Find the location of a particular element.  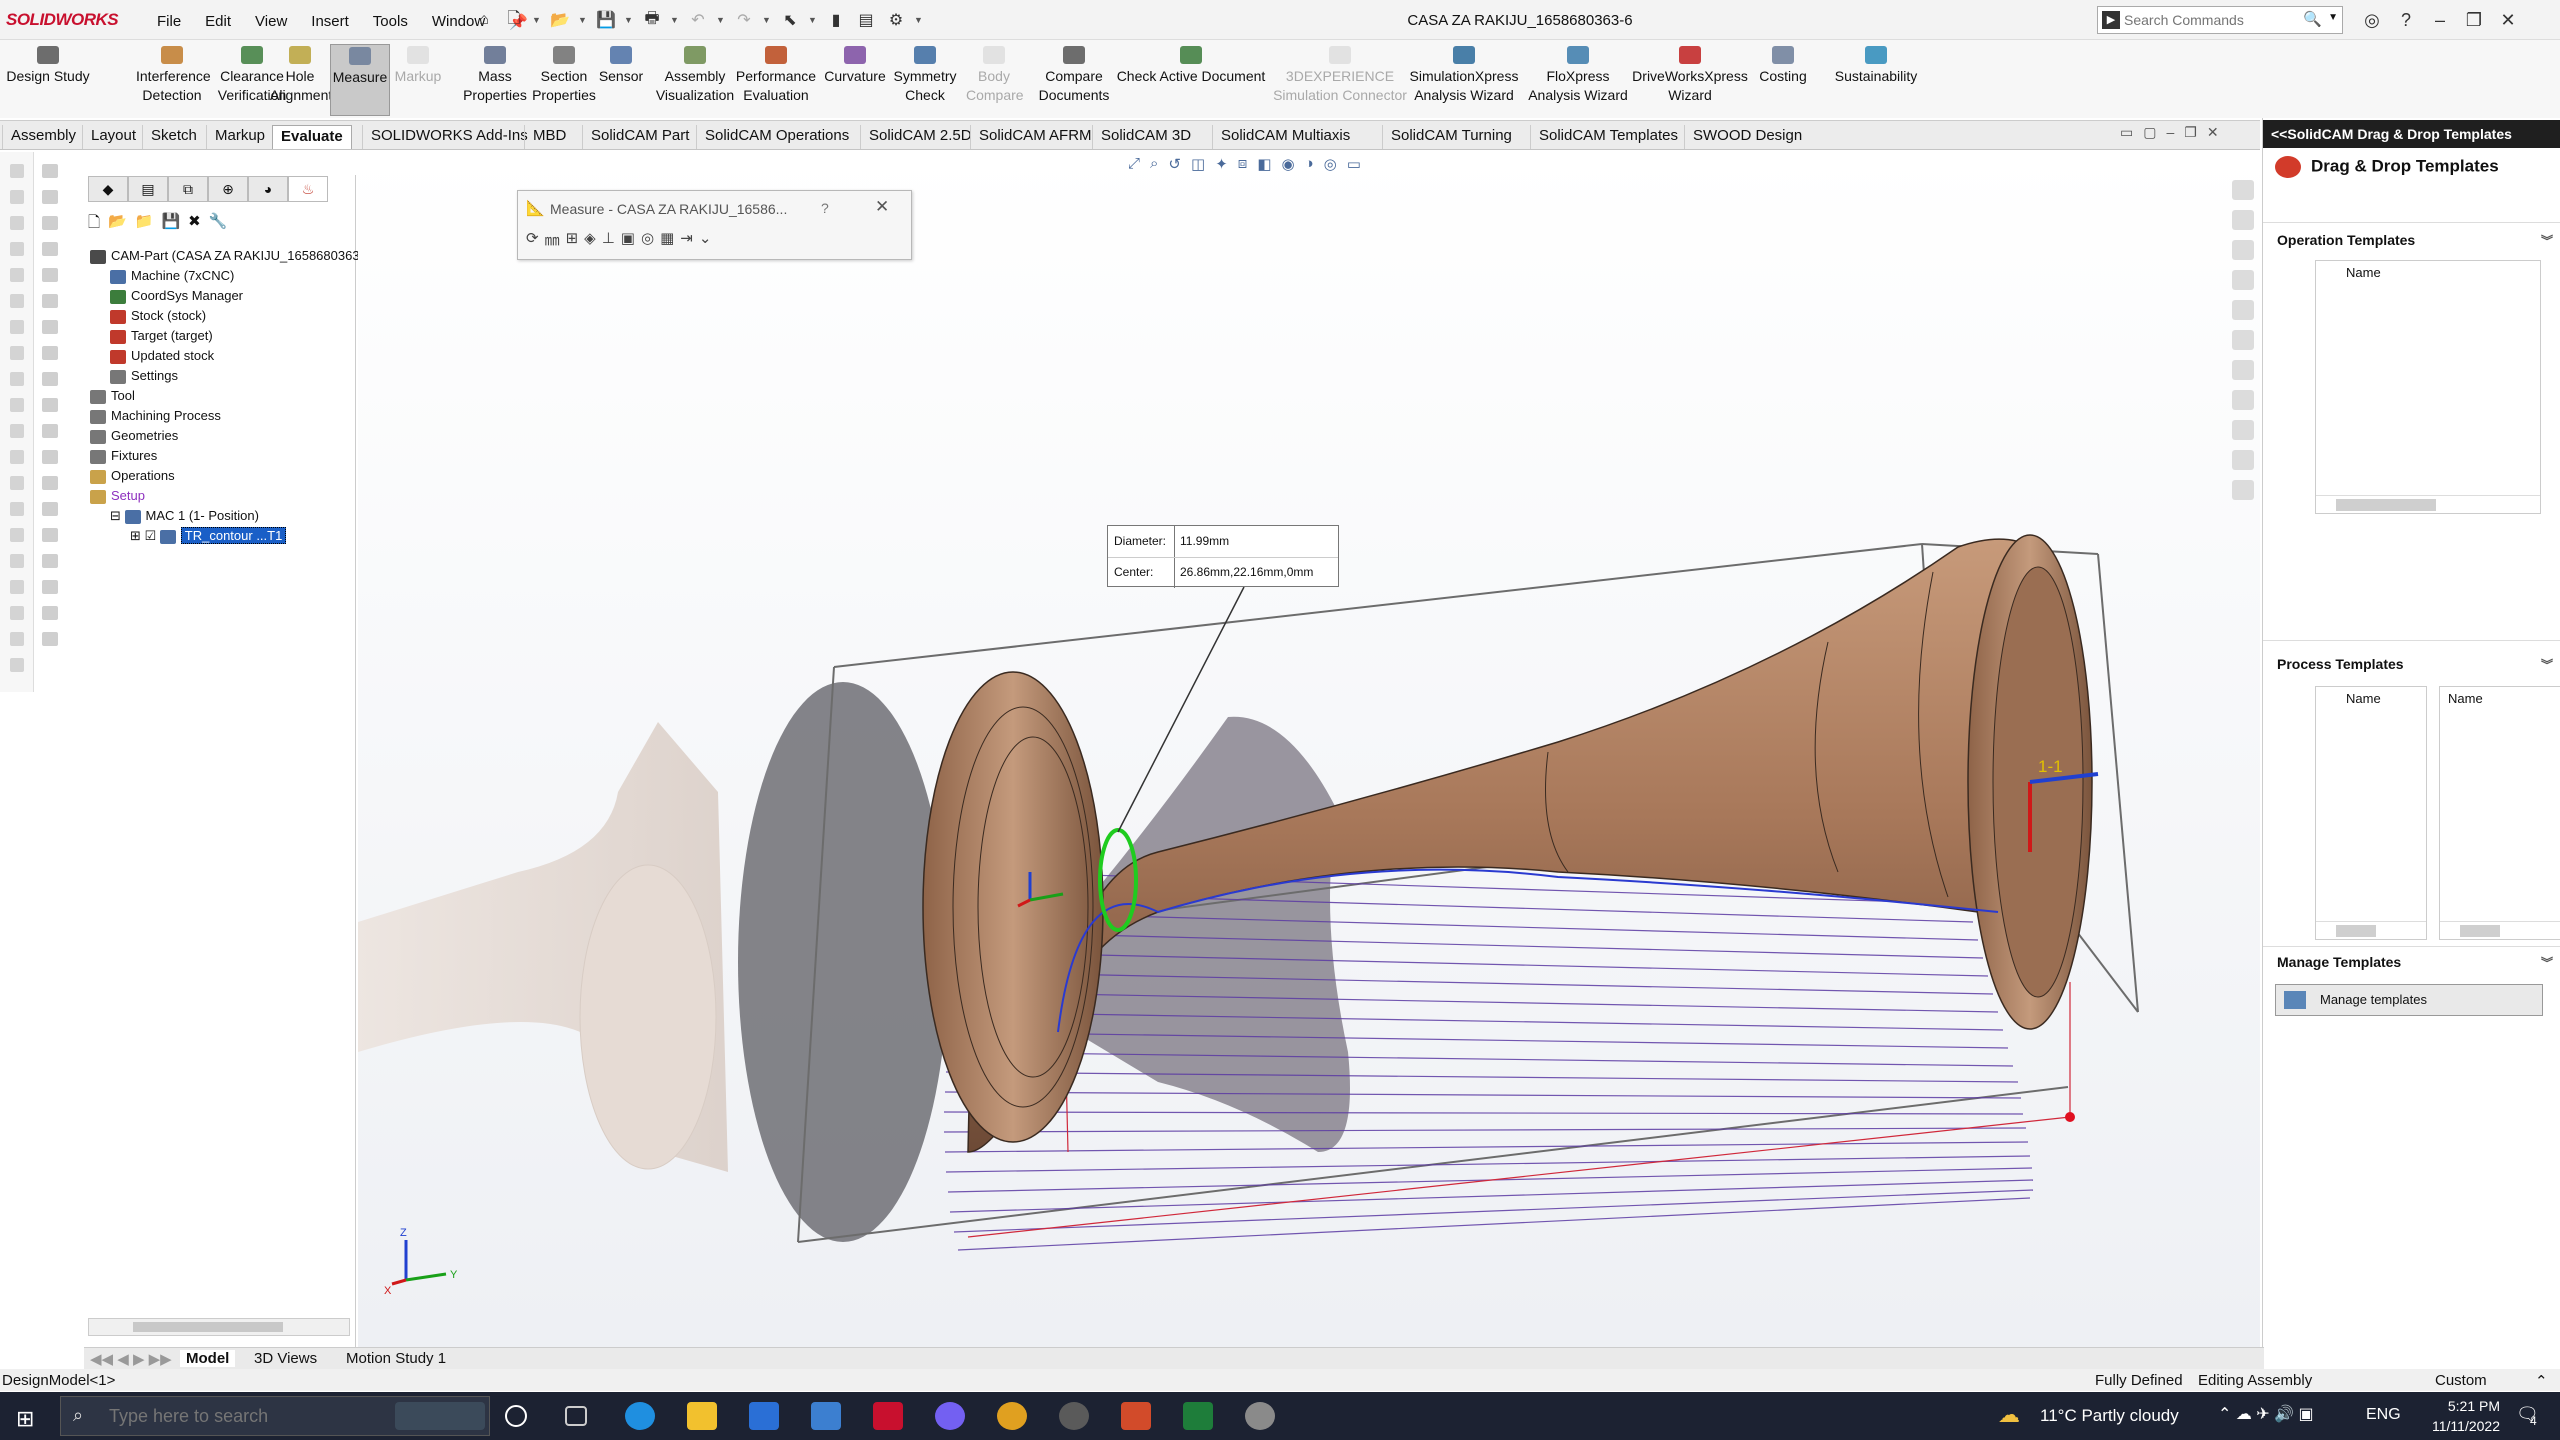

collapse-icon: ⊟ is located at coordinates (117, 515).